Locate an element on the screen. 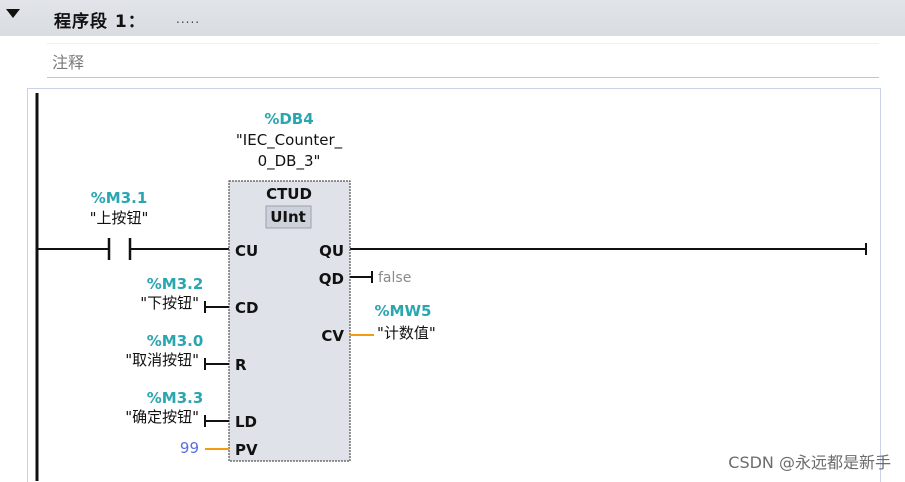 This screenshot has height=482, width=905. contact-symbol: "上按钮" is located at coordinates (119, 218).